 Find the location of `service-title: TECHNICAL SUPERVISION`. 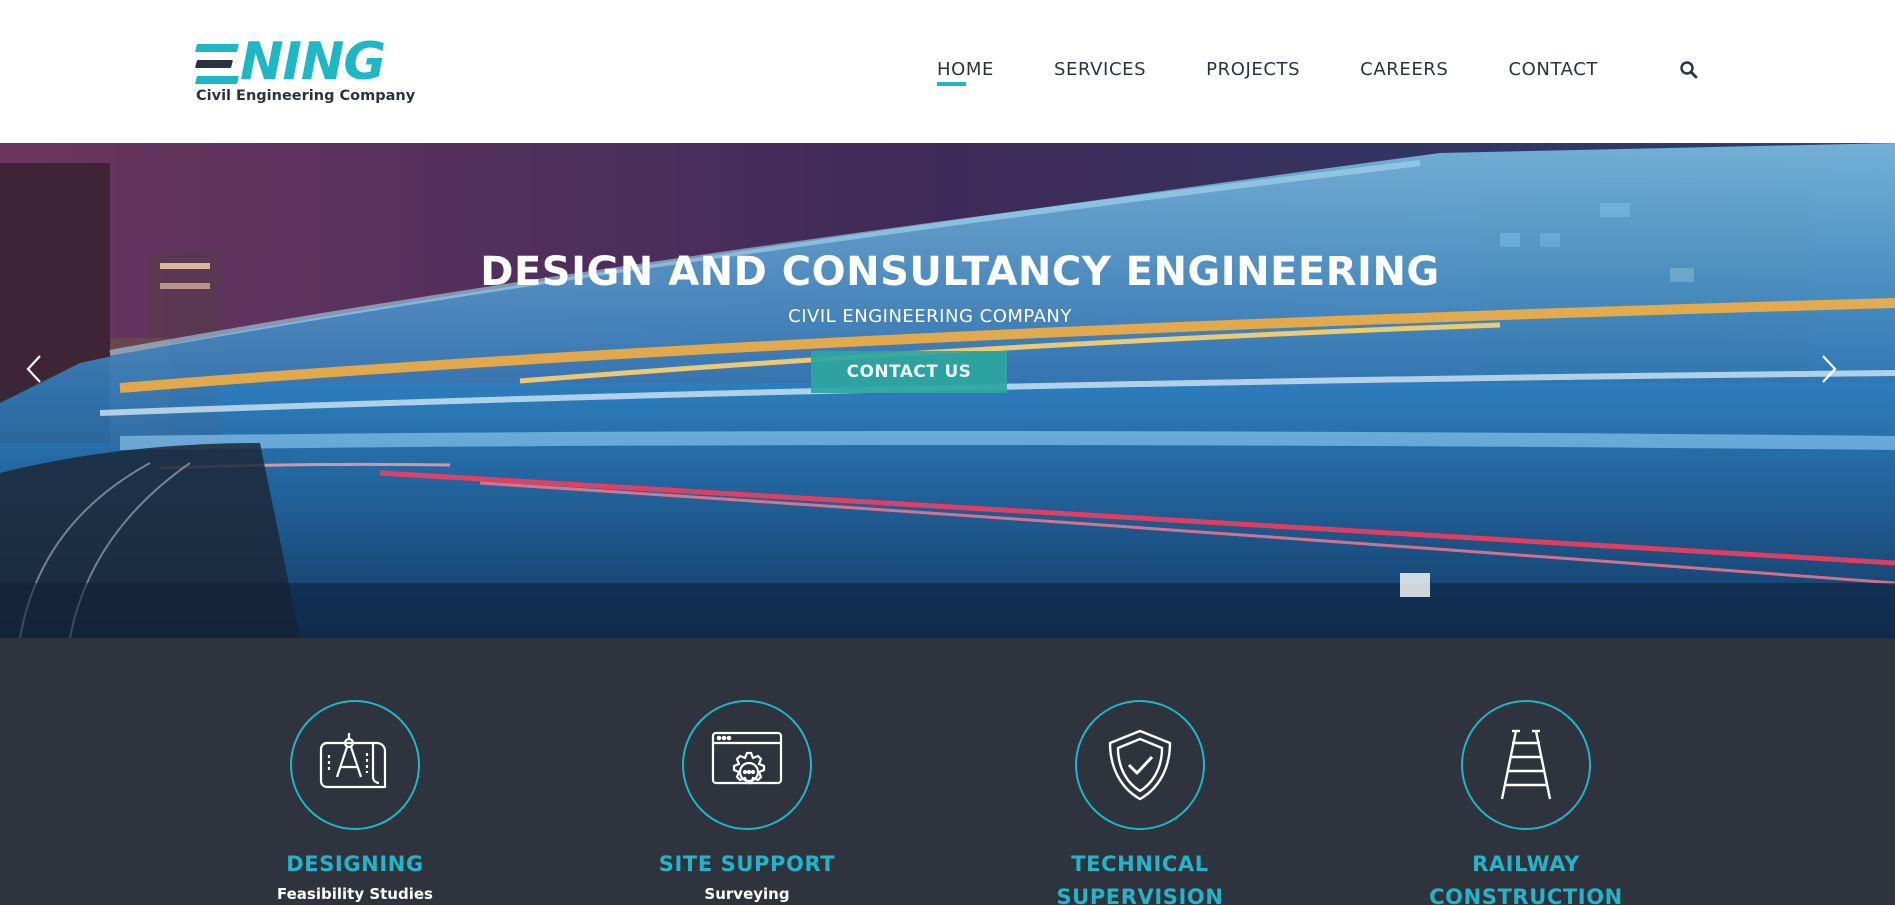

service-title: TECHNICAL SUPERVISION is located at coordinates (1140, 878).